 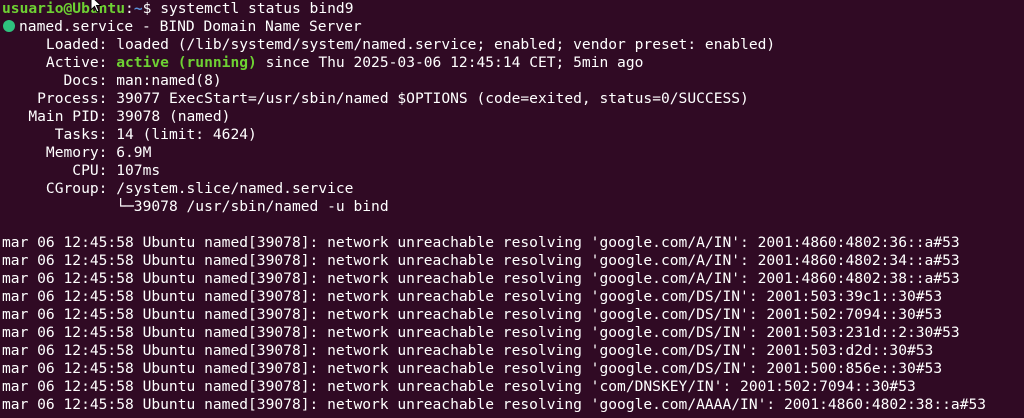 What do you see at coordinates (59, 44) in the screenshot?
I see `field-label: Loaded:` at bounding box center [59, 44].